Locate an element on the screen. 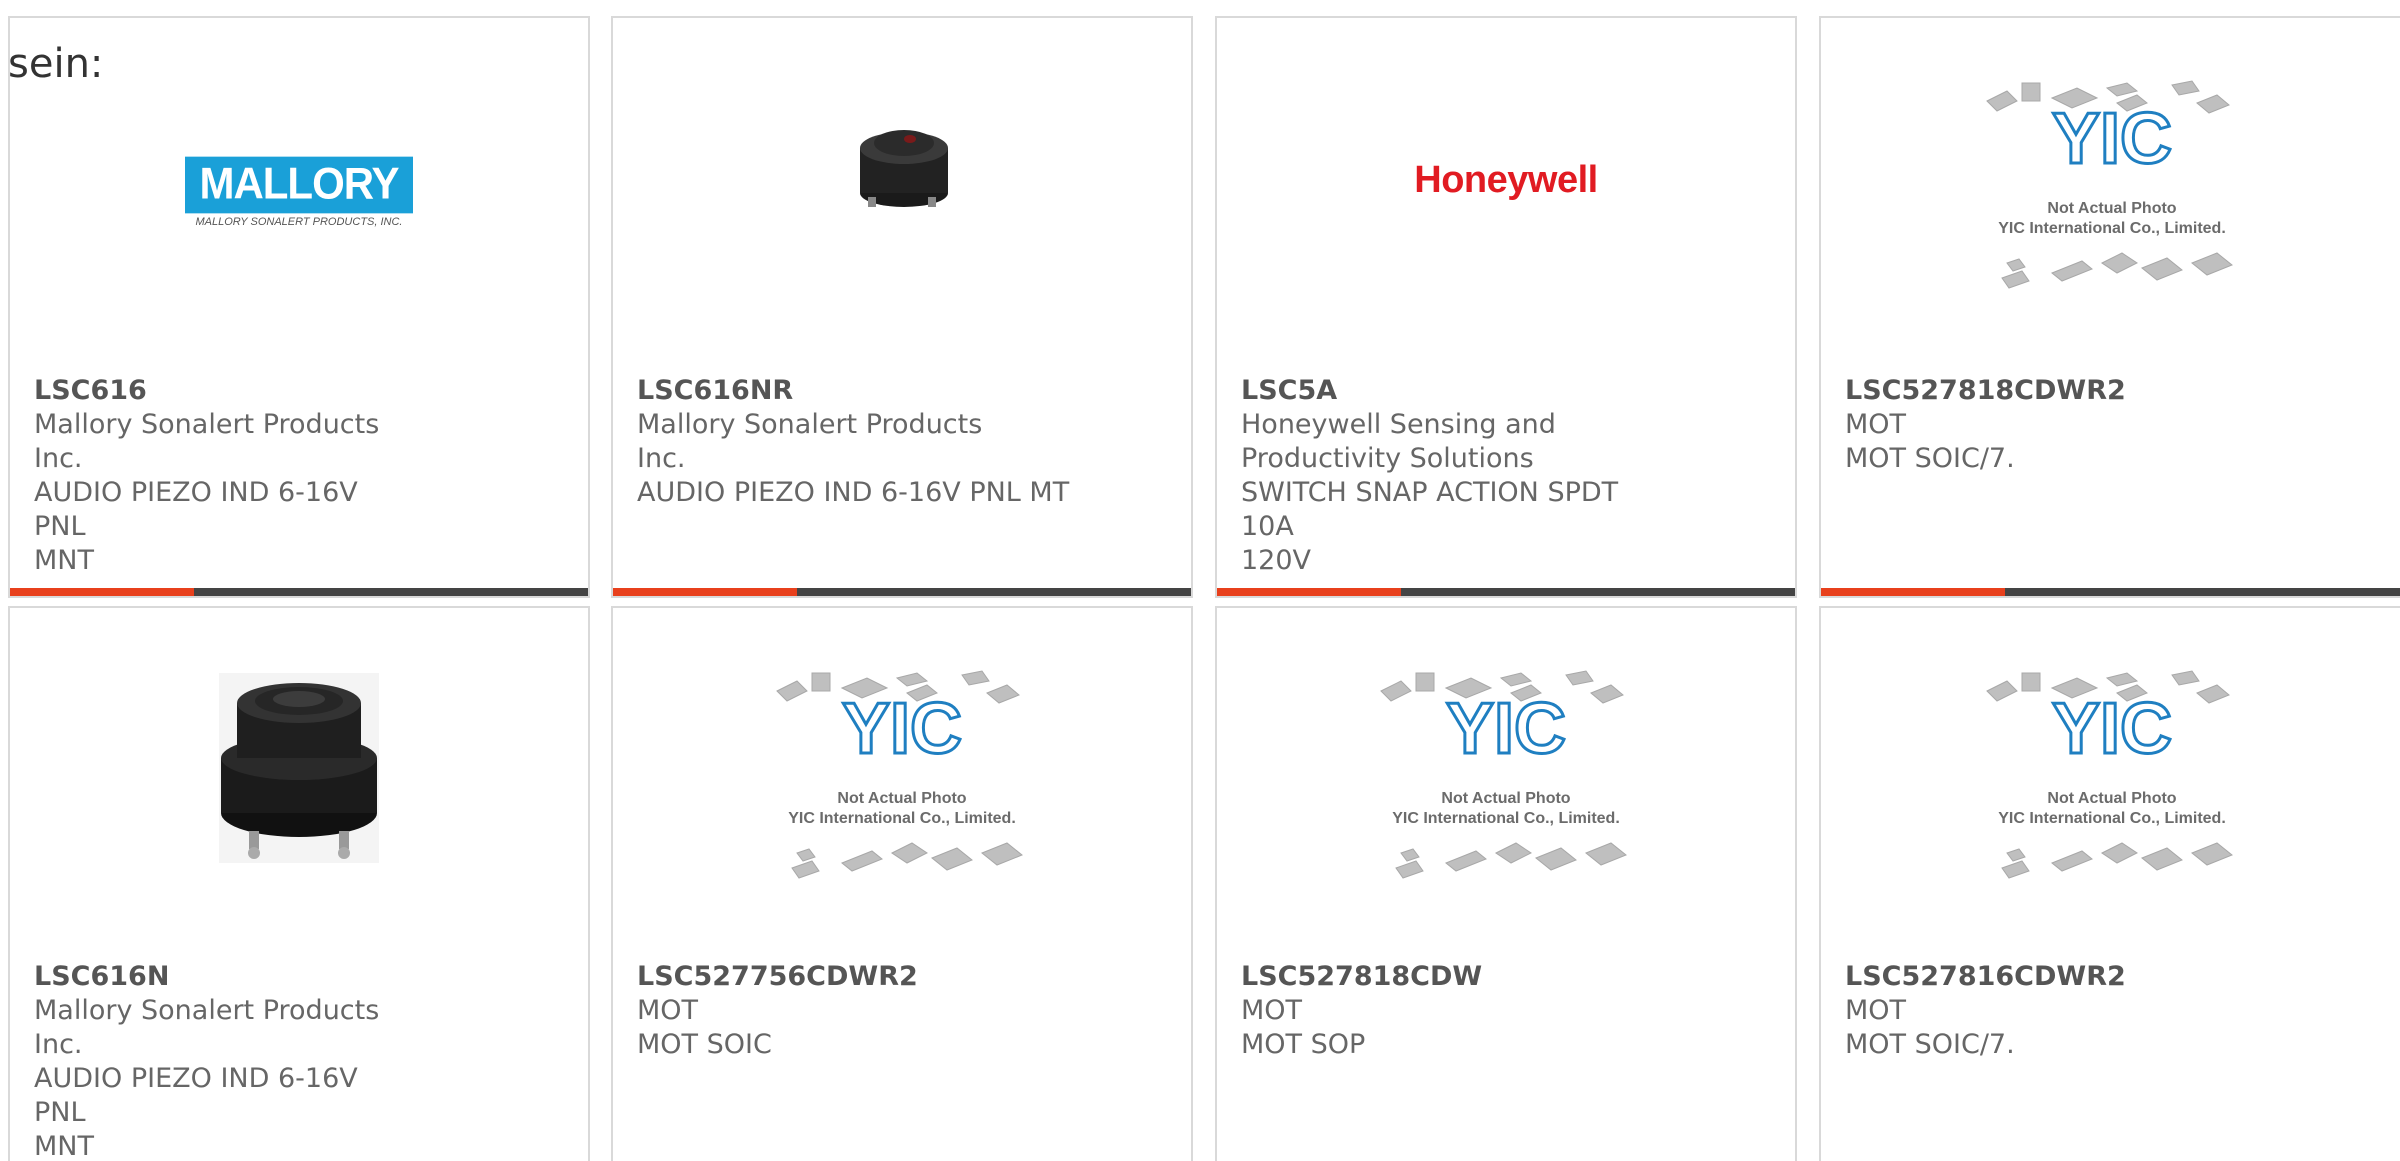 This screenshot has height=1161, width=2400. part-number: LSC527818CDWR2 is located at coordinates (2114, 391).